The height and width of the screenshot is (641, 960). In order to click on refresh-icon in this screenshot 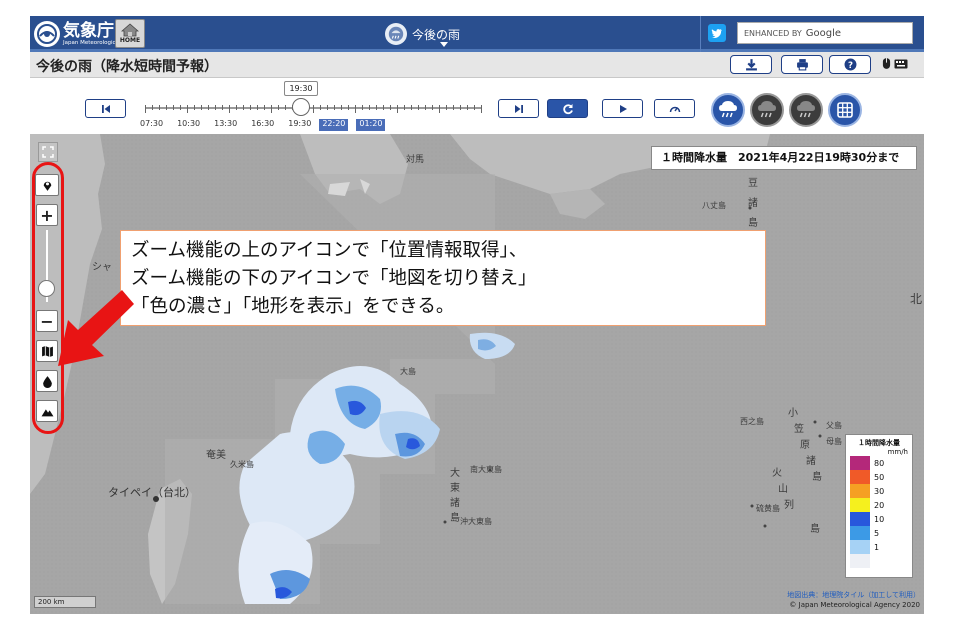, I will do `click(567, 108)`.